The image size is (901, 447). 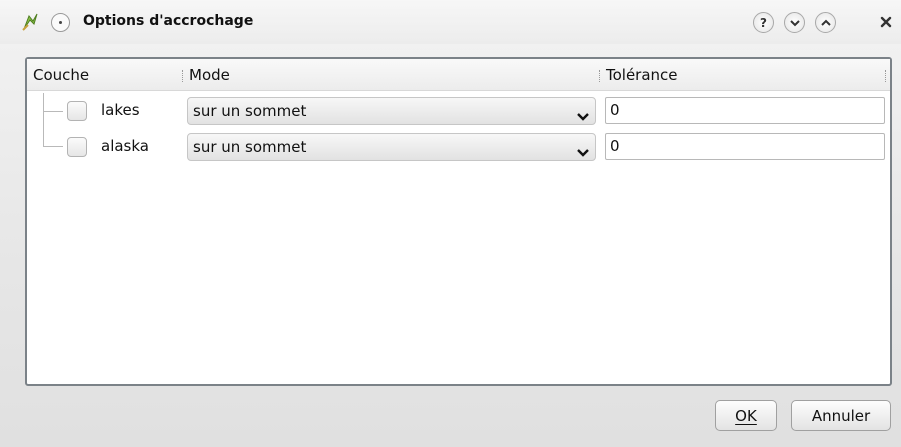 I want to click on table-row: alaska sur un sommet 0, so click(x=458, y=147).